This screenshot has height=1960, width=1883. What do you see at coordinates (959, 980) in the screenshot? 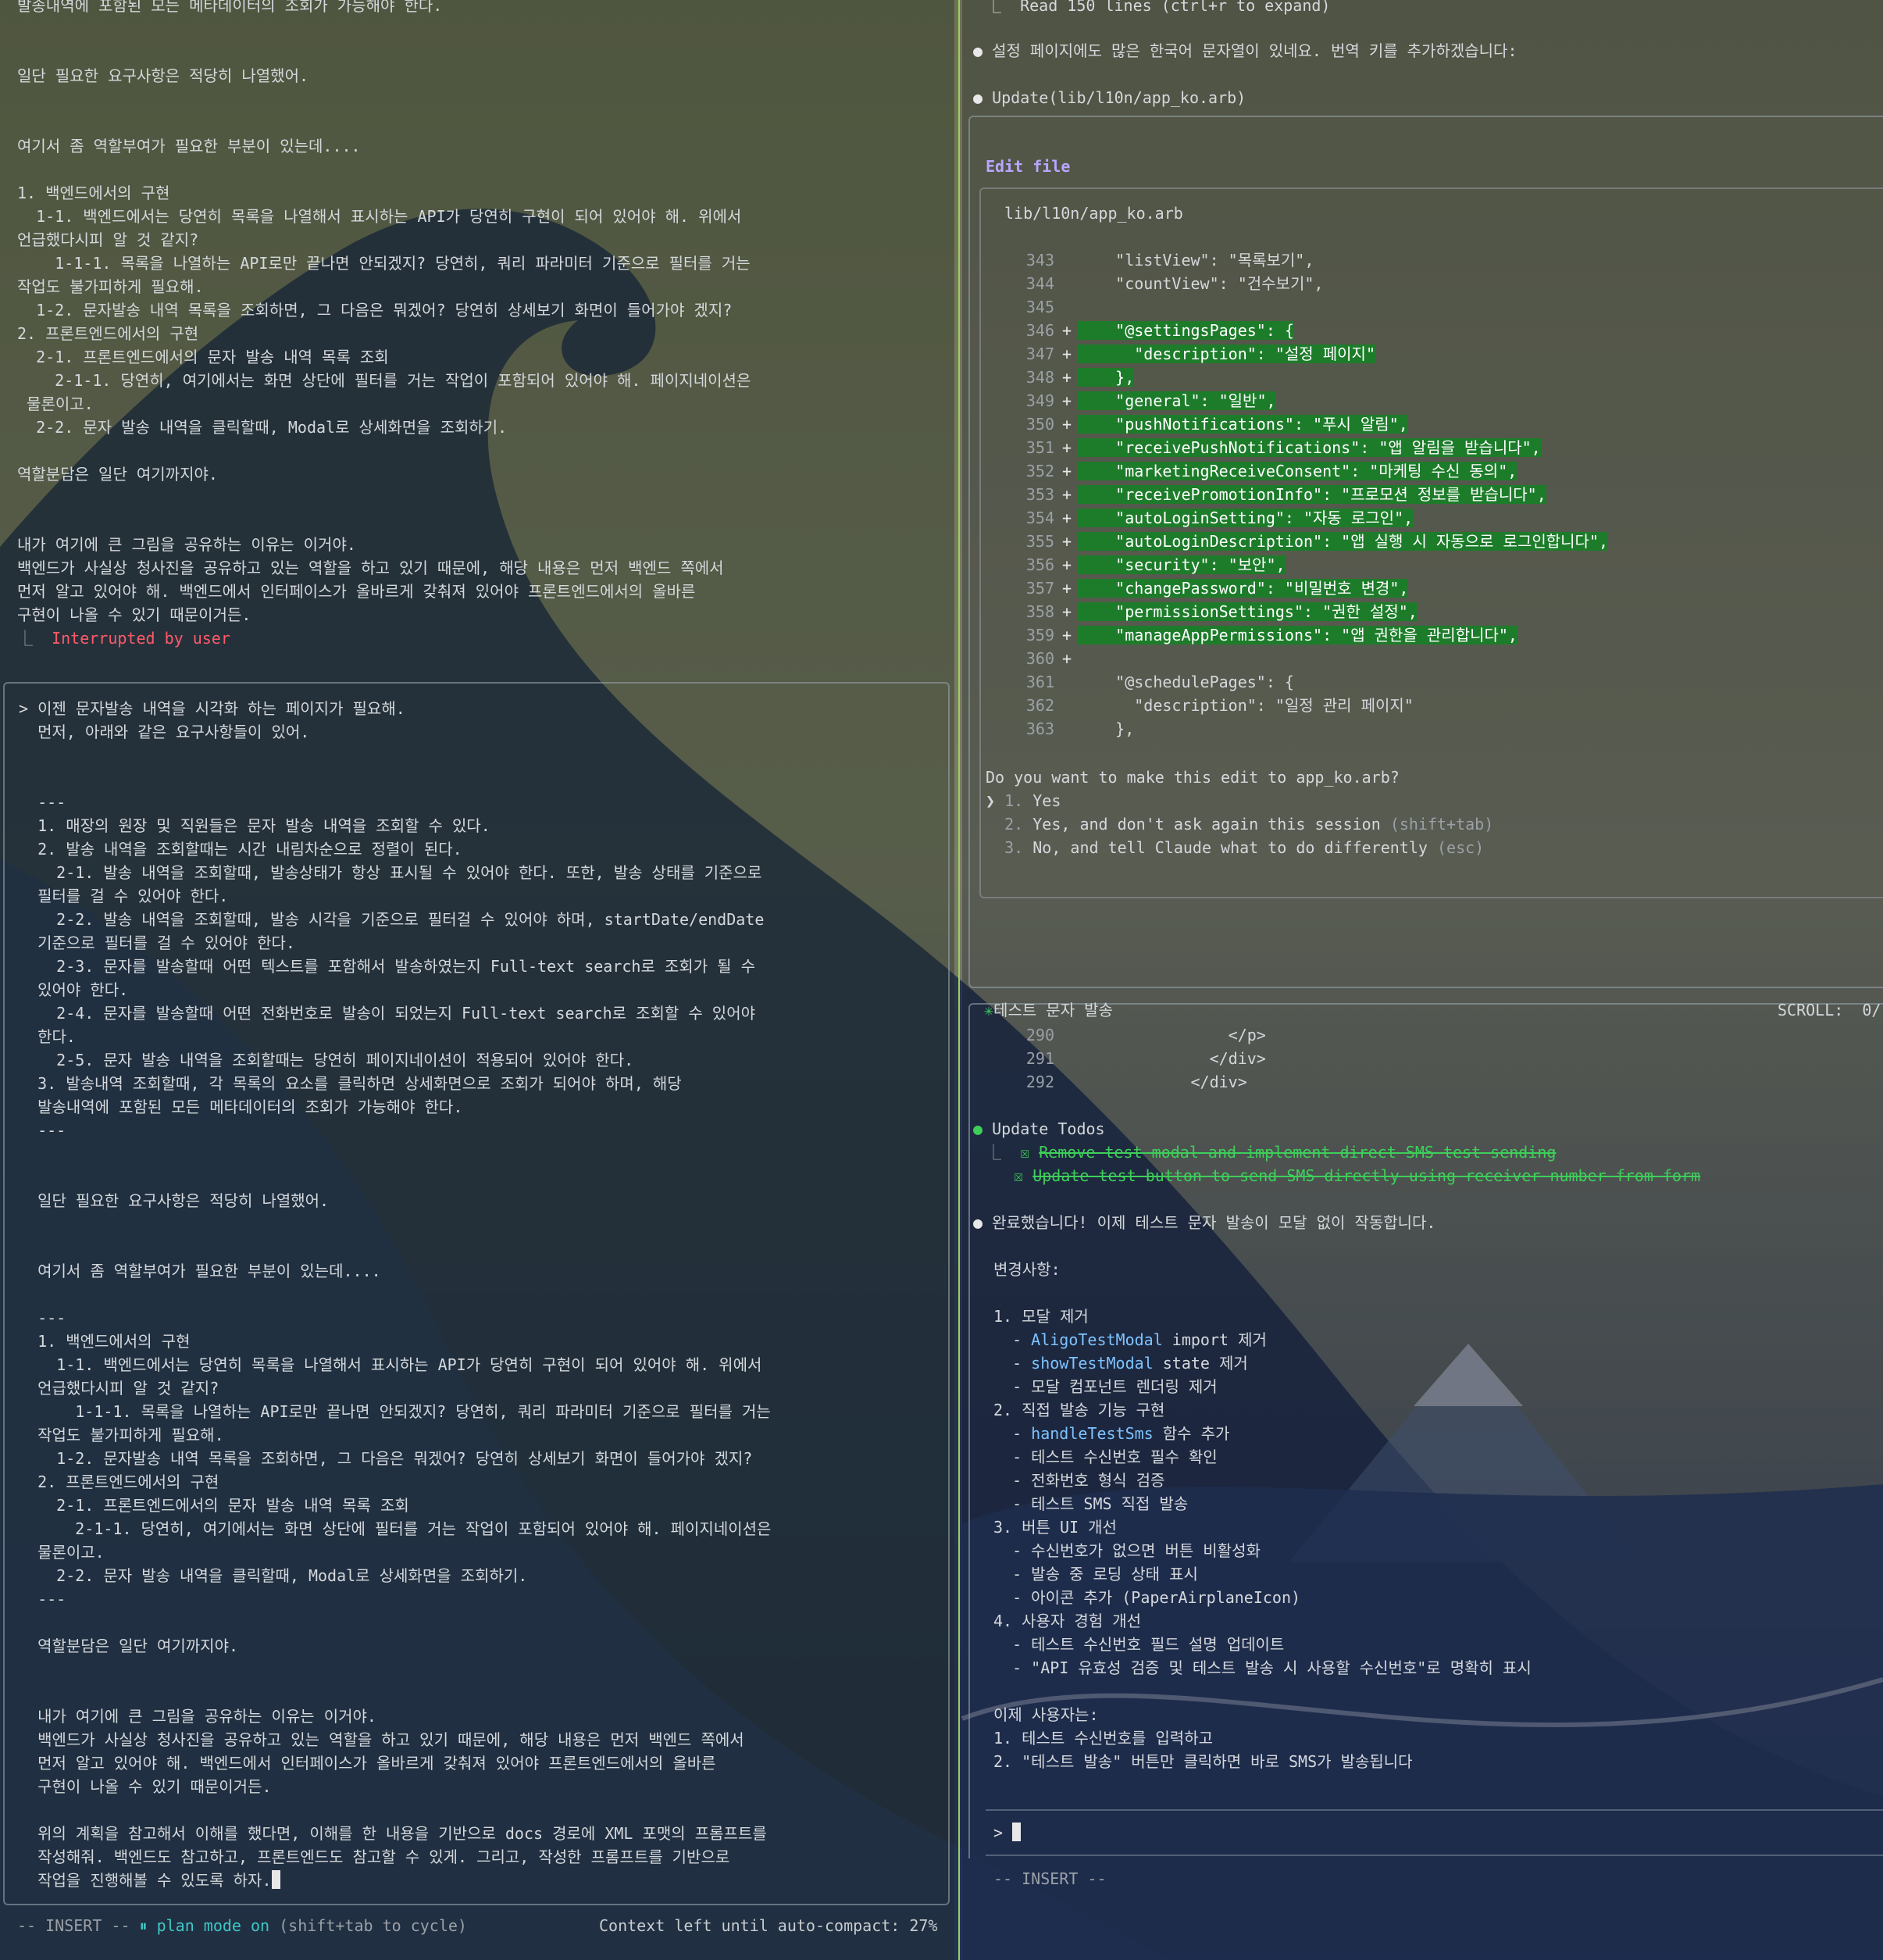
I see `pane-divider` at bounding box center [959, 980].